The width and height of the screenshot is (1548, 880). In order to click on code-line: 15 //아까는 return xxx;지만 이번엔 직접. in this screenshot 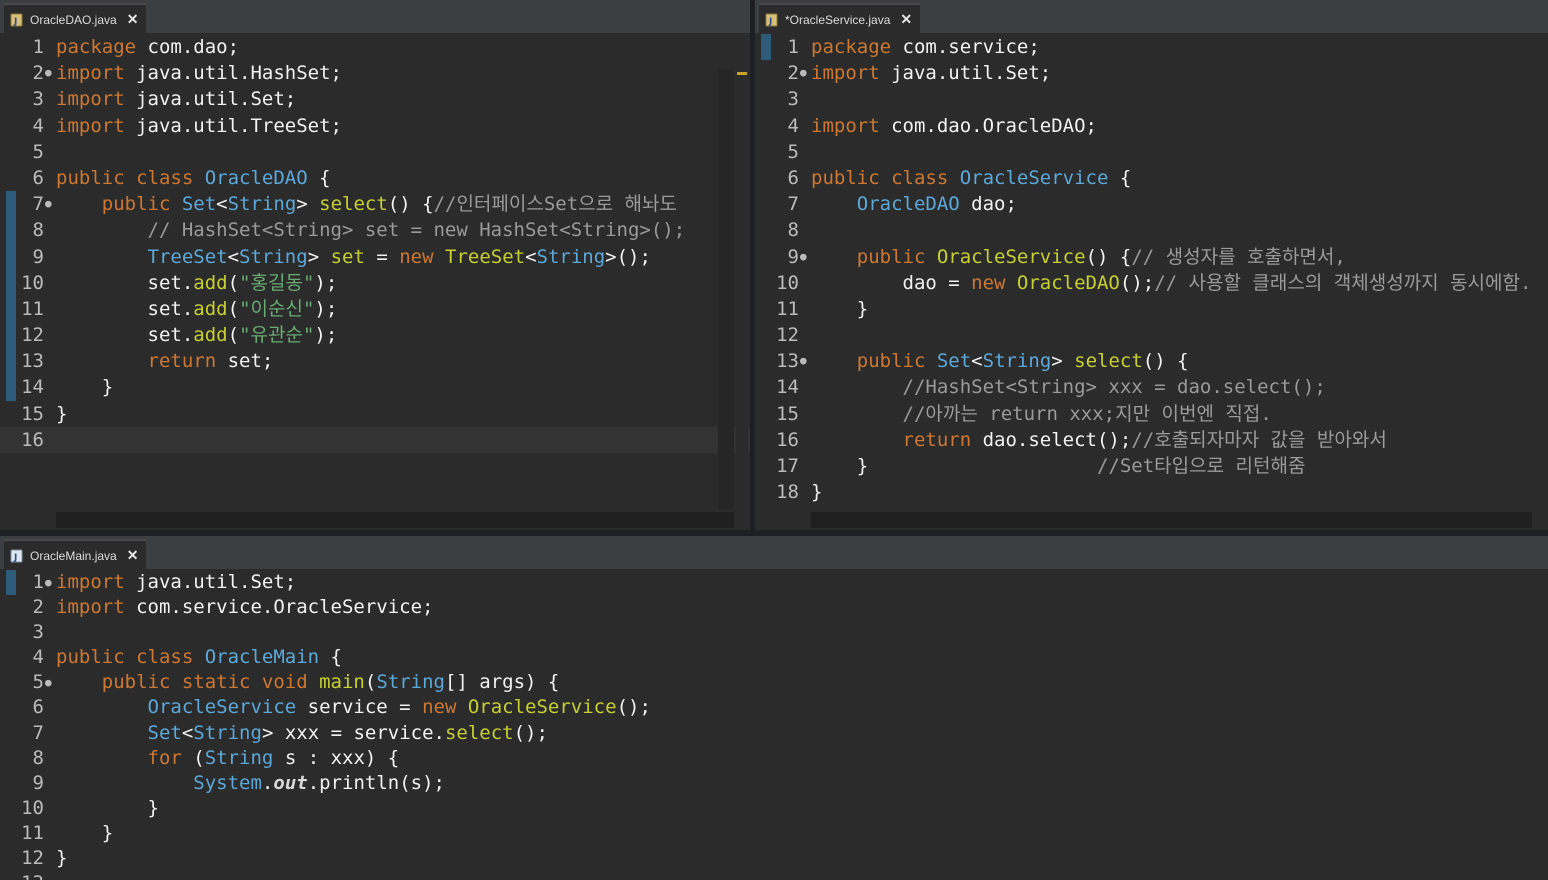, I will do `click(1151, 414)`.